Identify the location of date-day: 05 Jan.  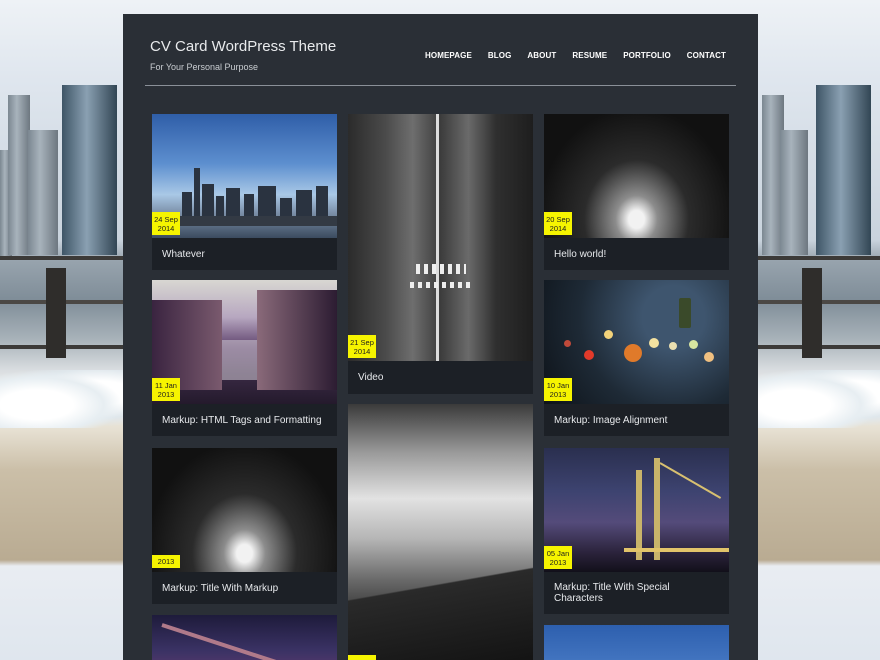
(558, 553).